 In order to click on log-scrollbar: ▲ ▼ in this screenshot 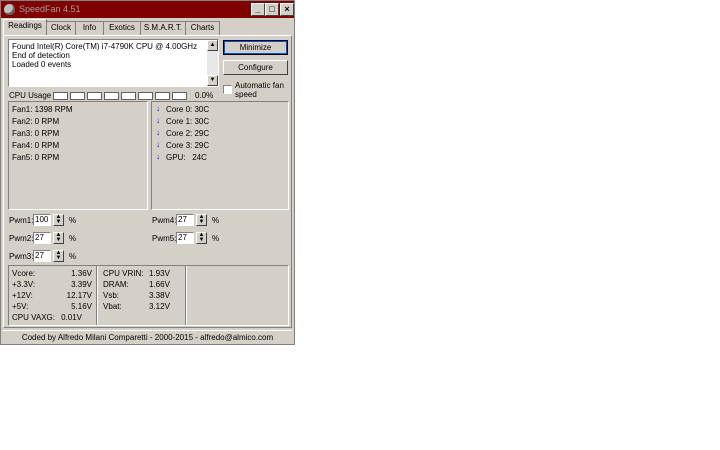, I will do `click(212, 63)`.